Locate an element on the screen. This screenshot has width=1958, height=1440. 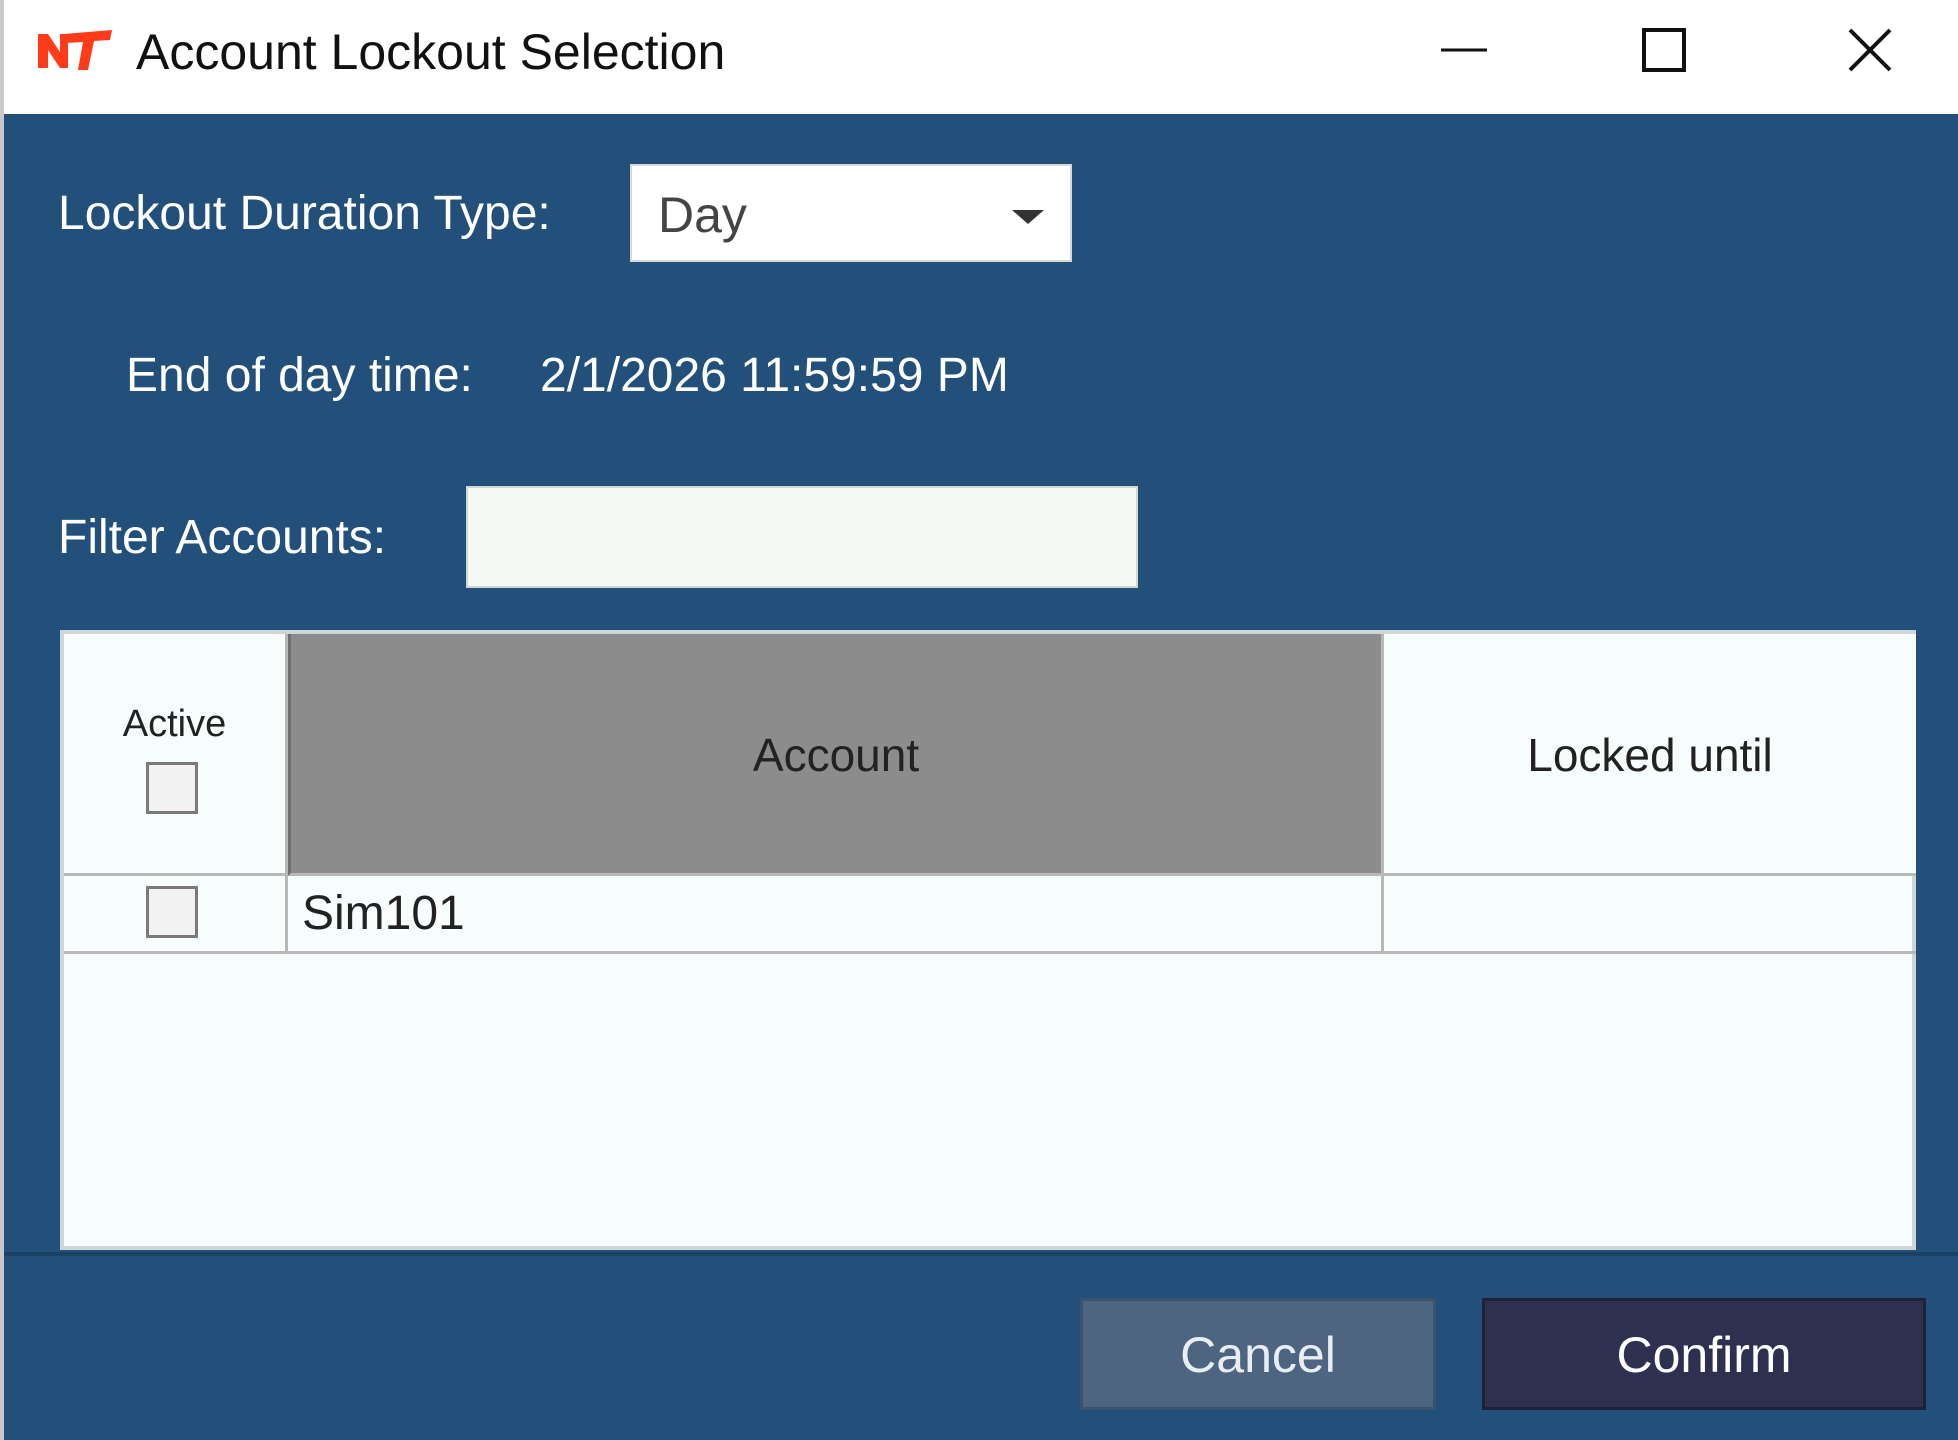
locked-until-cell is located at coordinates (1650, 913).